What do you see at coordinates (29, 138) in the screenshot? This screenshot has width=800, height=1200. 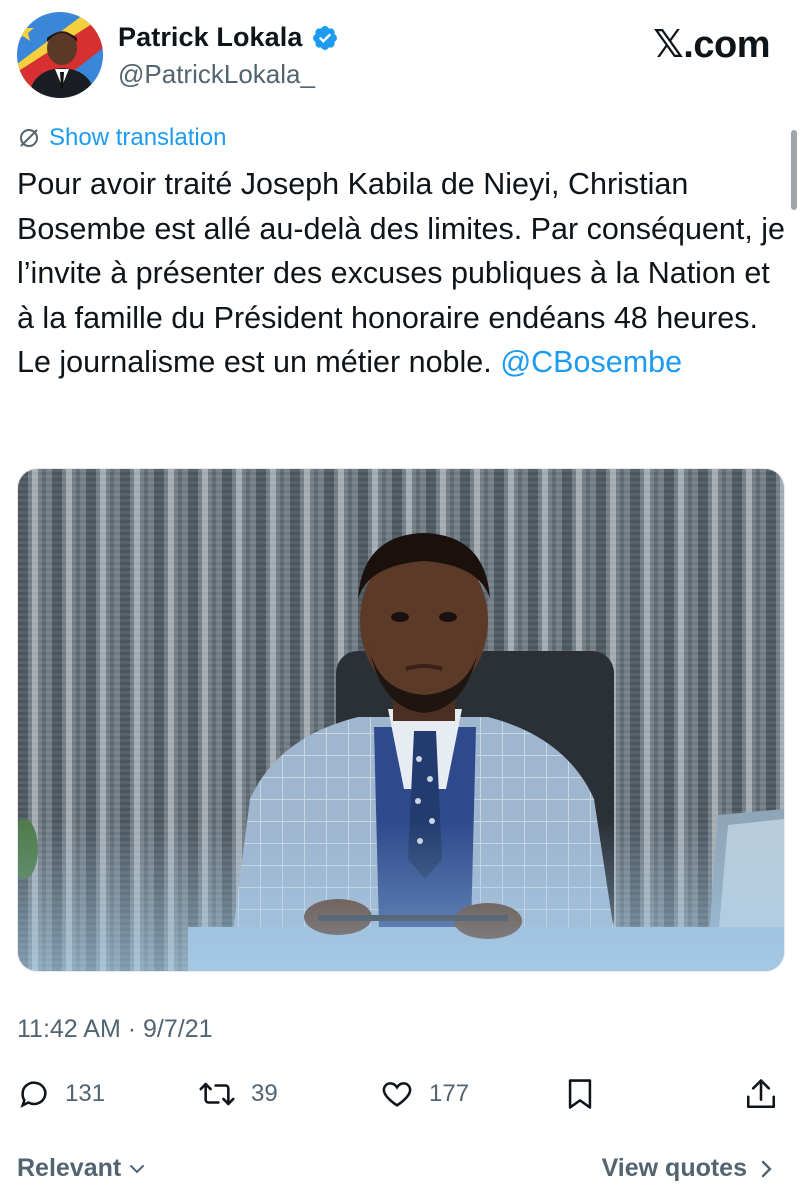 I see `globe-slash-icon` at bounding box center [29, 138].